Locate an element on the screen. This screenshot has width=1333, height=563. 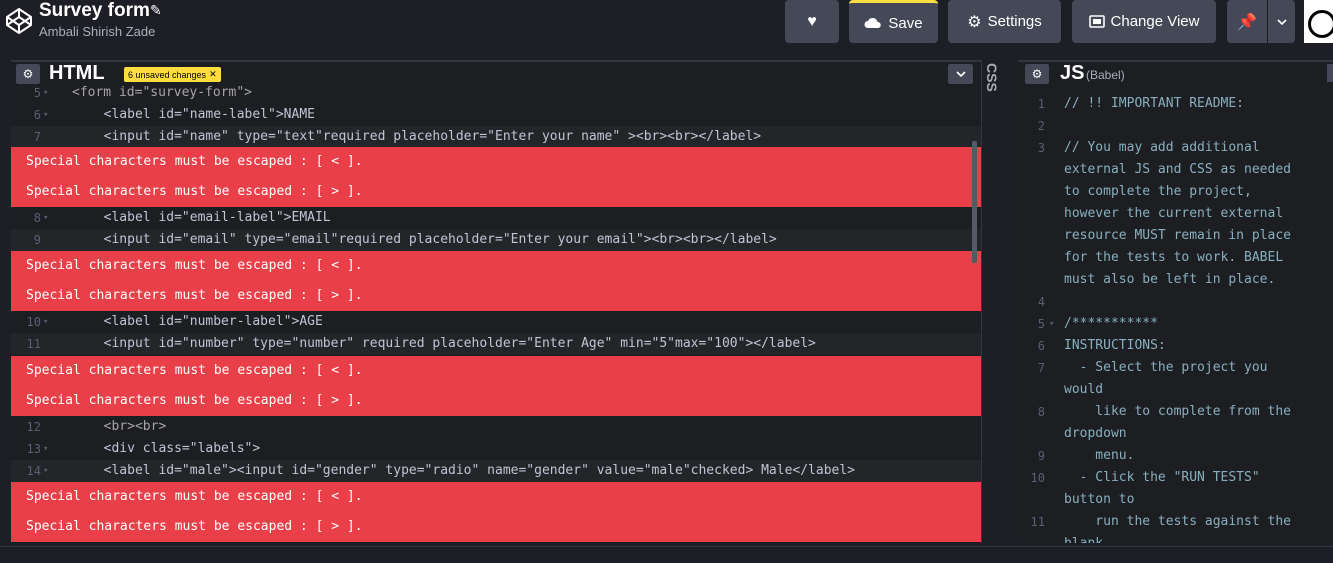
code-line: external JS and CSS as needed is located at coordinates (1175, 170).